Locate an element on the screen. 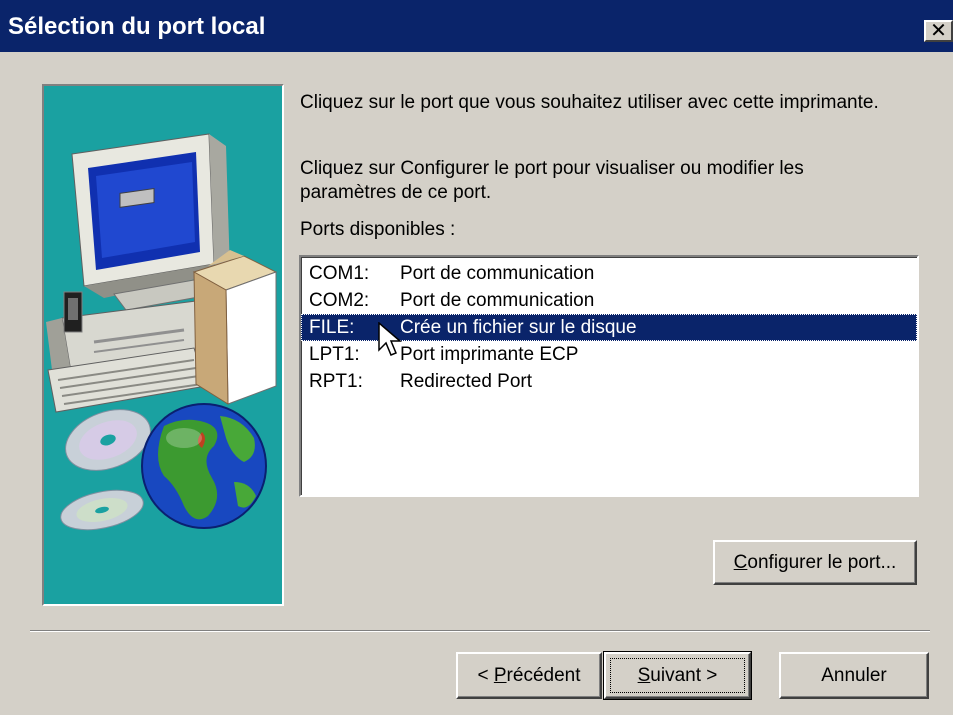 This screenshot has height=715, width=953. port-description: Crée un fichier sur le disque is located at coordinates (518, 327).